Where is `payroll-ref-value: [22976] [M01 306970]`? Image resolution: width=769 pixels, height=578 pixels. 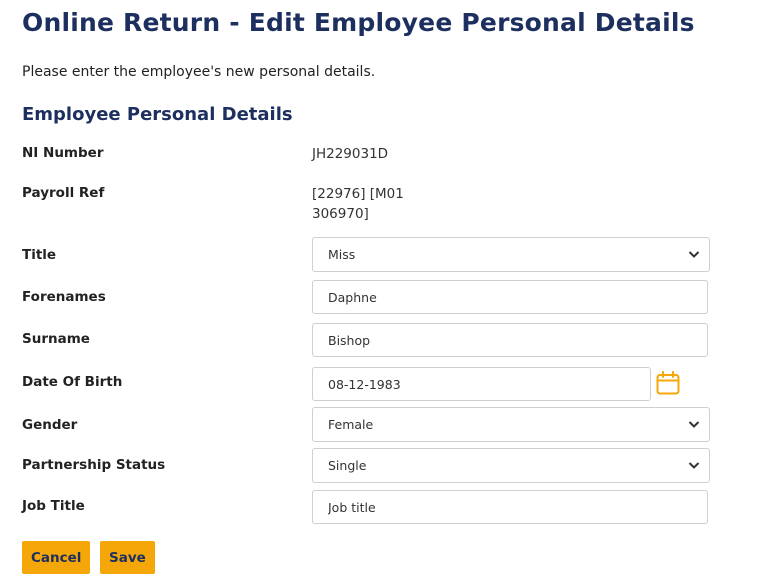 payroll-ref-value: [22976] [M01 306970] is located at coordinates (358, 204).